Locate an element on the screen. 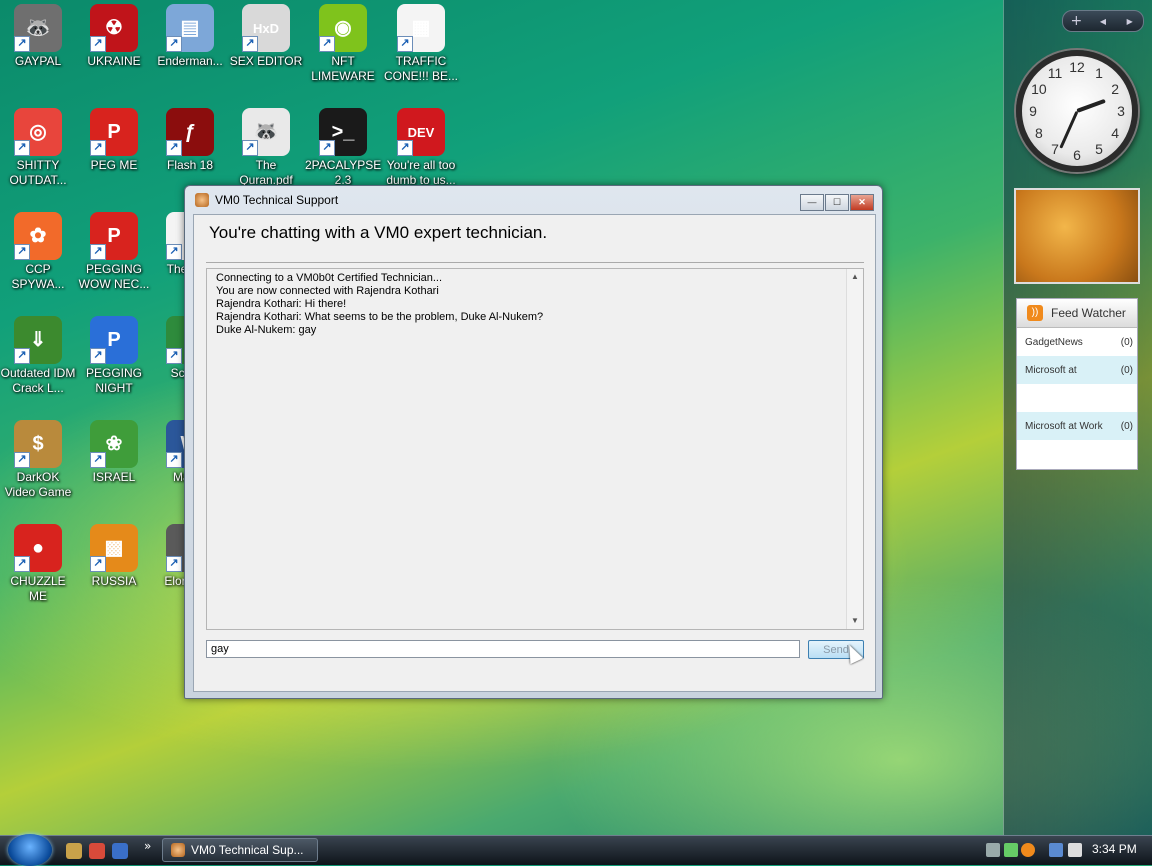  desktop-icon: 🦝 ↗ The Quran.pdf is located at coordinates (266, 148).